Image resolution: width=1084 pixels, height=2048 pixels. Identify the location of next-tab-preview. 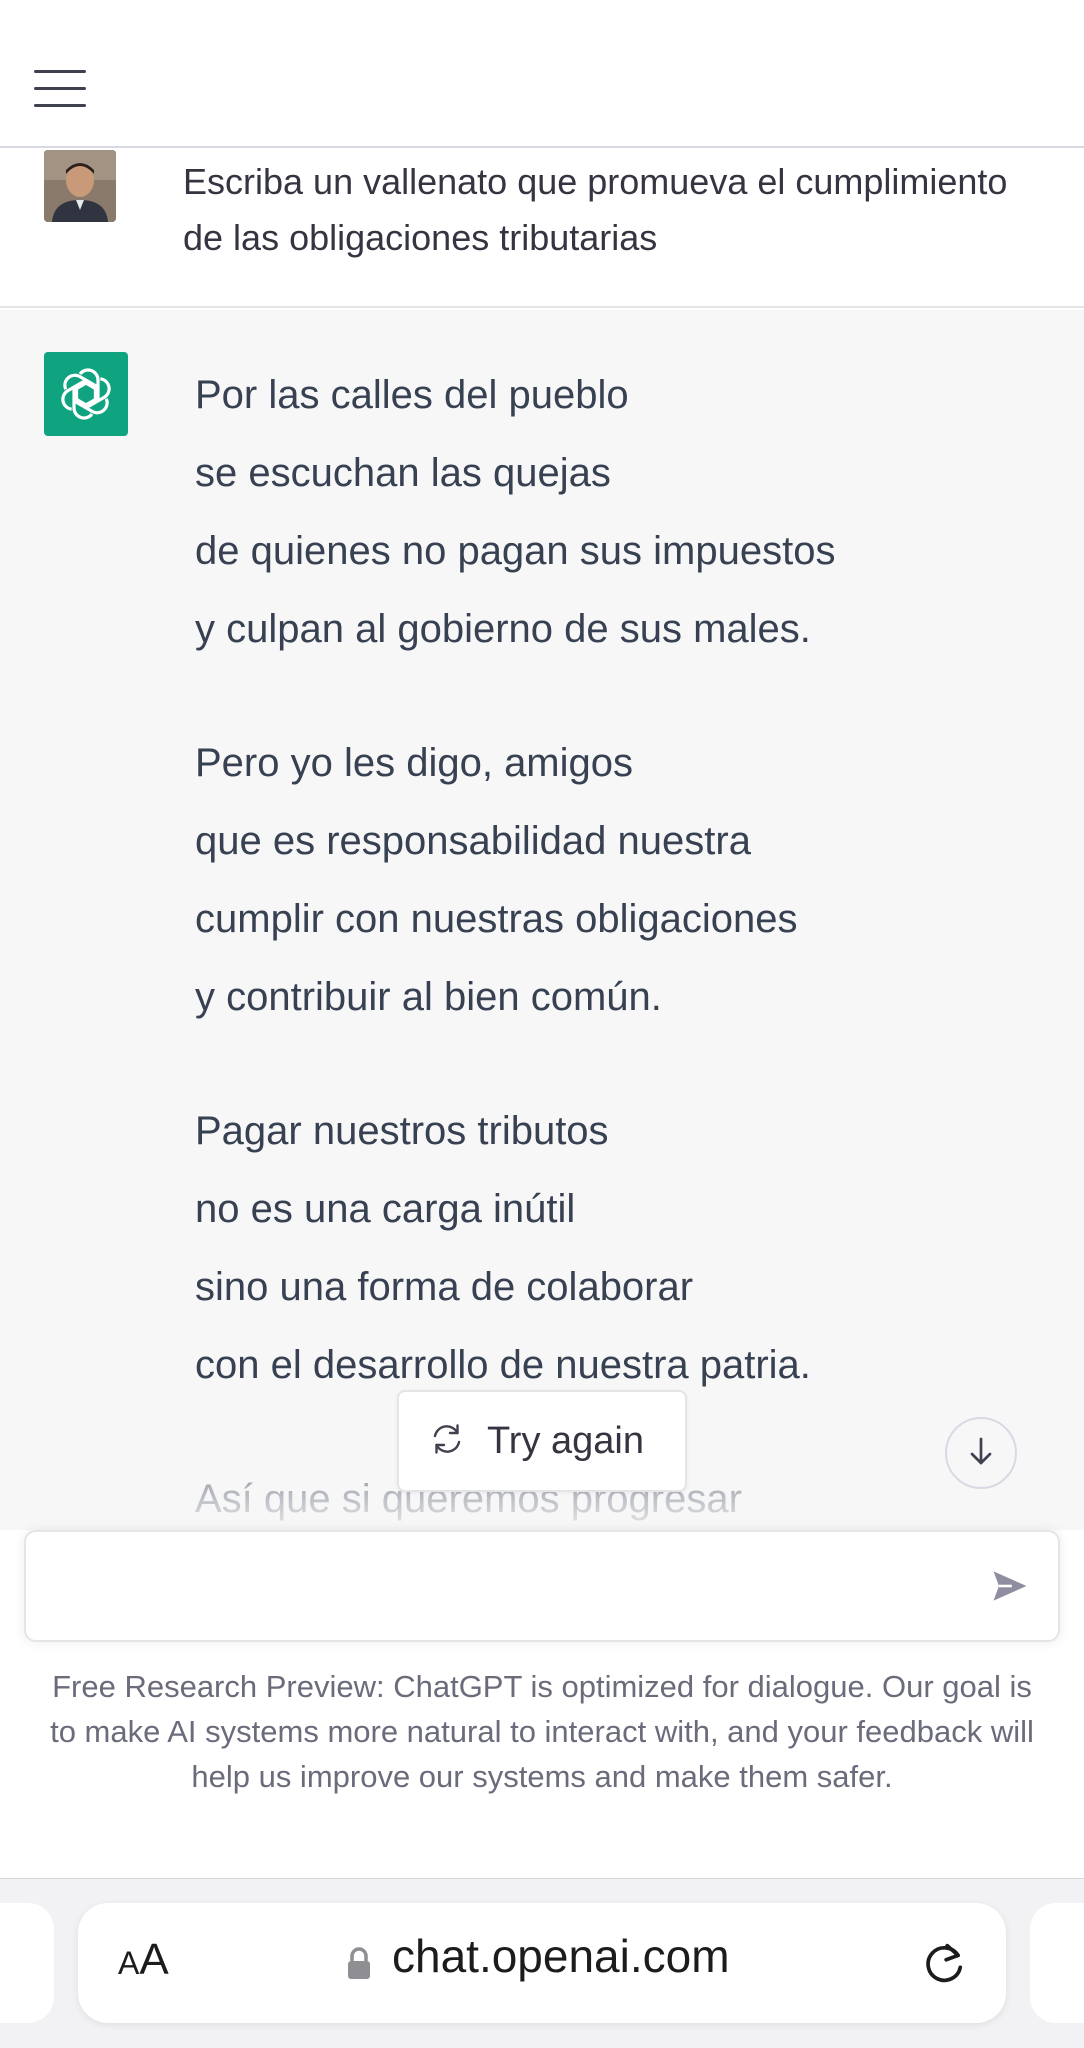
(1057, 1963).